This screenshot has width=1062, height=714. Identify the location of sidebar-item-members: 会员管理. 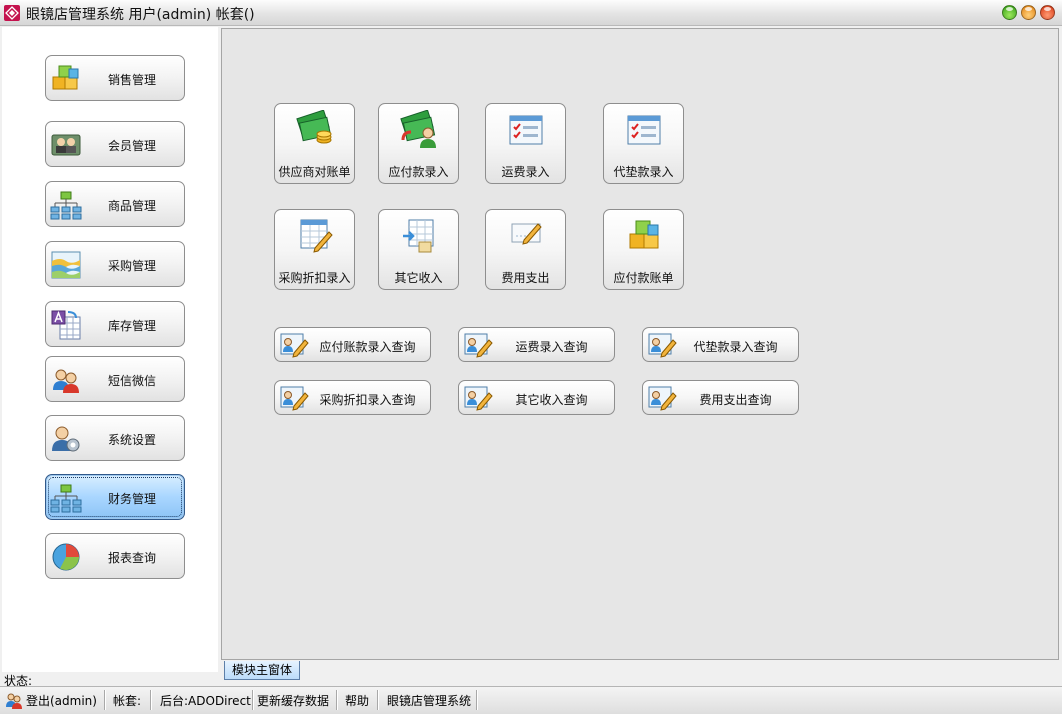
(115, 144).